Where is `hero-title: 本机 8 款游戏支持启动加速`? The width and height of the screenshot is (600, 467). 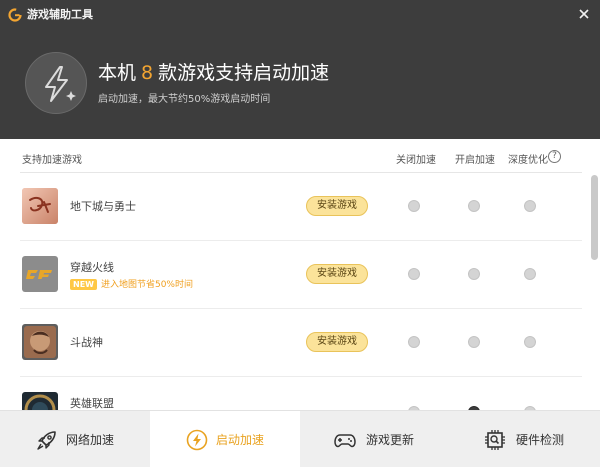
hero-title: 本机 8 款游戏支持启动加速 is located at coordinates (213, 73).